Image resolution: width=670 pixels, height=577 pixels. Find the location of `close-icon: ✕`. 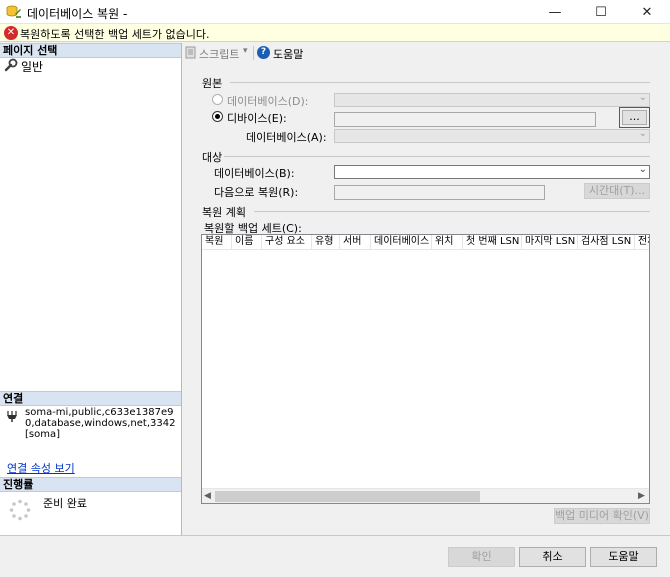

close-icon: ✕ is located at coordinates (647, 12).